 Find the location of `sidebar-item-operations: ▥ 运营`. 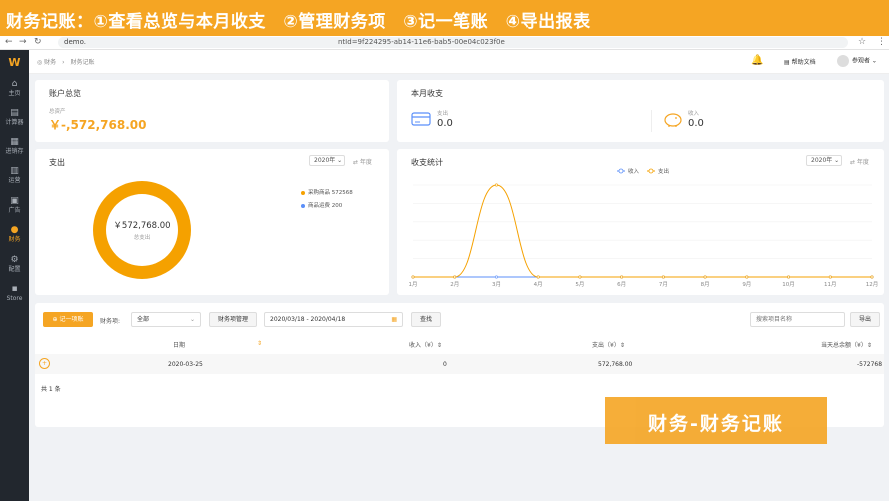

sidebar-item-operations: ▥ 运营 is located at coordinates (14, 177).